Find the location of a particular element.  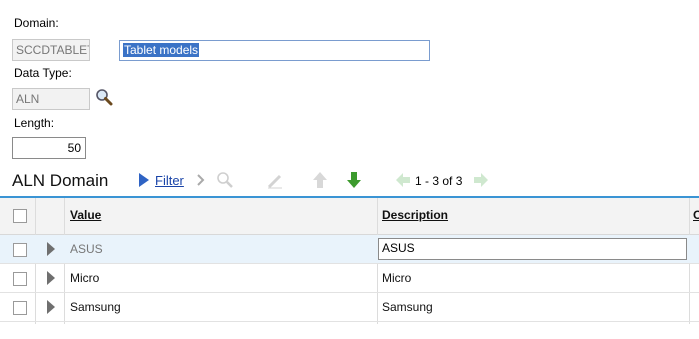

search-icon is located at coordinates (104, 97).